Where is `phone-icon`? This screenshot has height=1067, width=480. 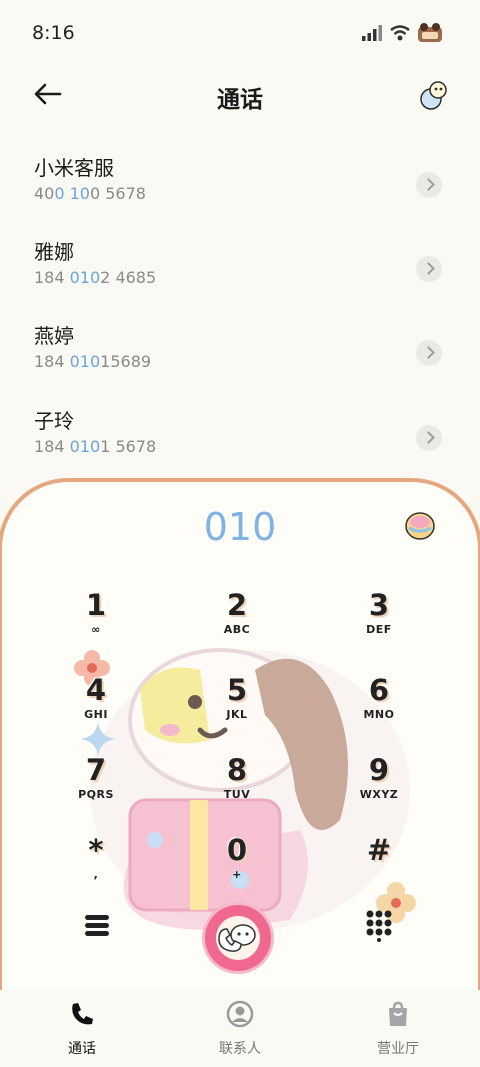 phone-icon is located at coordinates (82, 1014).